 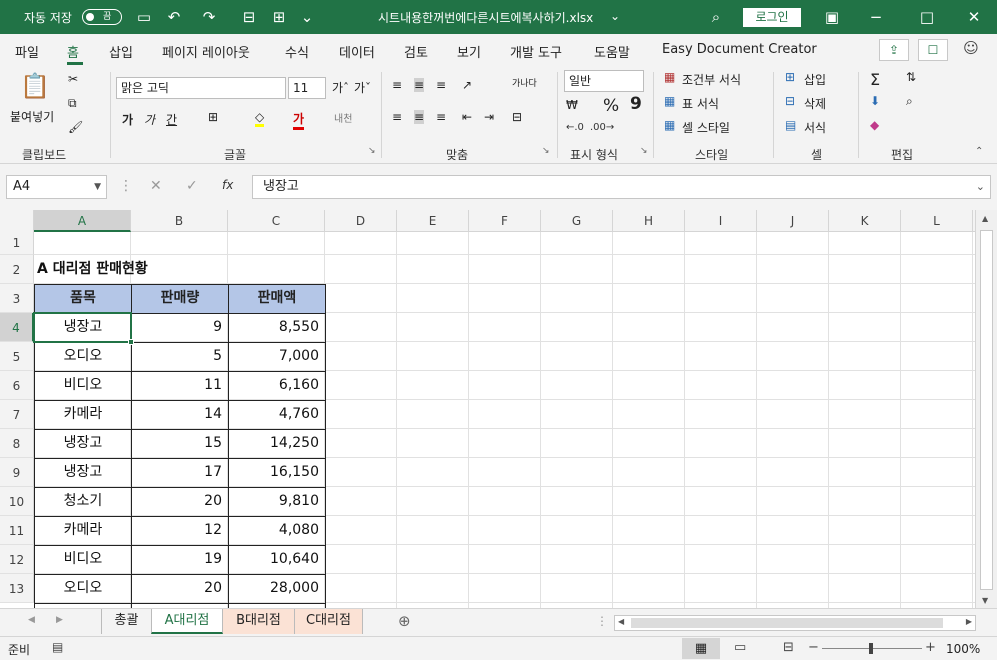 What do you see at coordinates (180, 357) in the screenshot?
I see `quantity-cell: 5` at bounding box center [180, 357].